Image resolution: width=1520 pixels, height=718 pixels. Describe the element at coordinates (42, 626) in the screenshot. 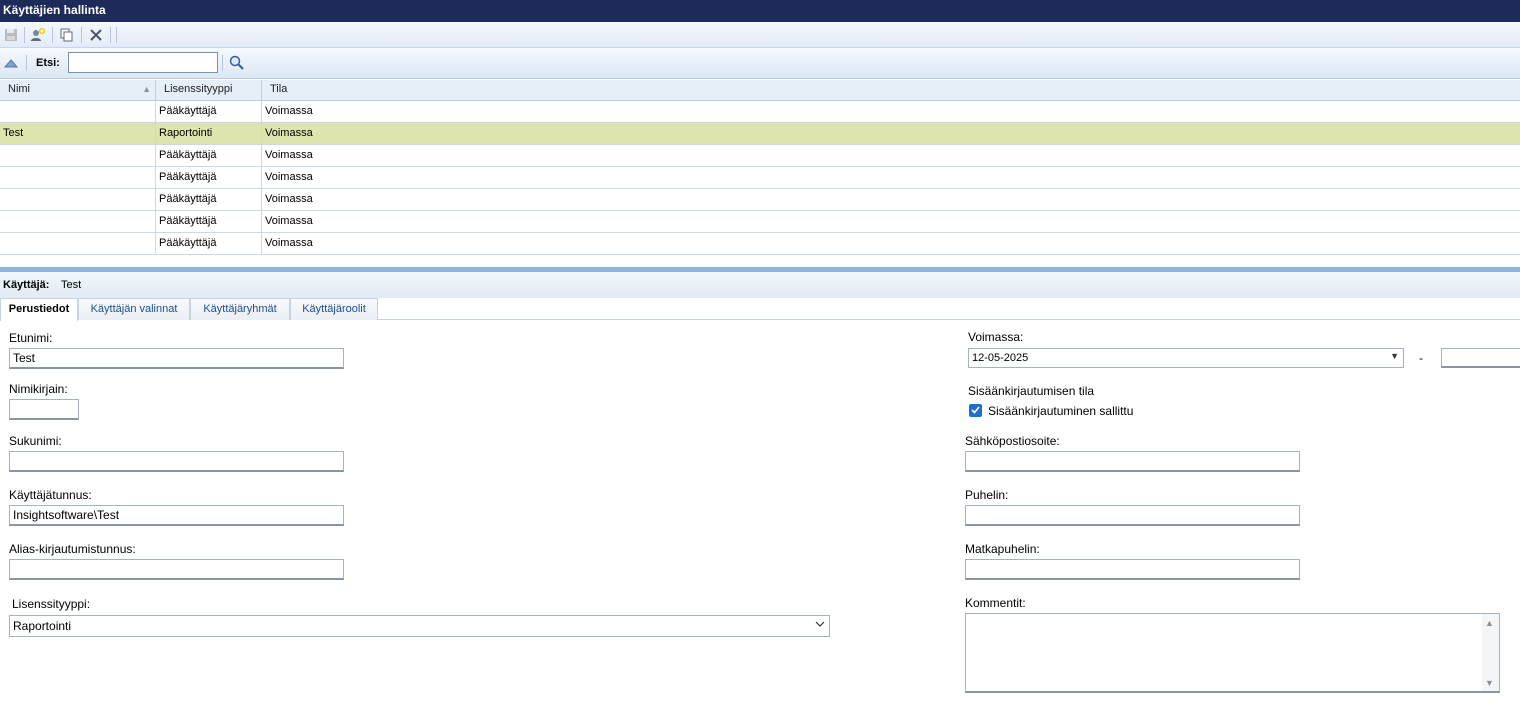

I see `license-type-value: Raportointi` at that location.